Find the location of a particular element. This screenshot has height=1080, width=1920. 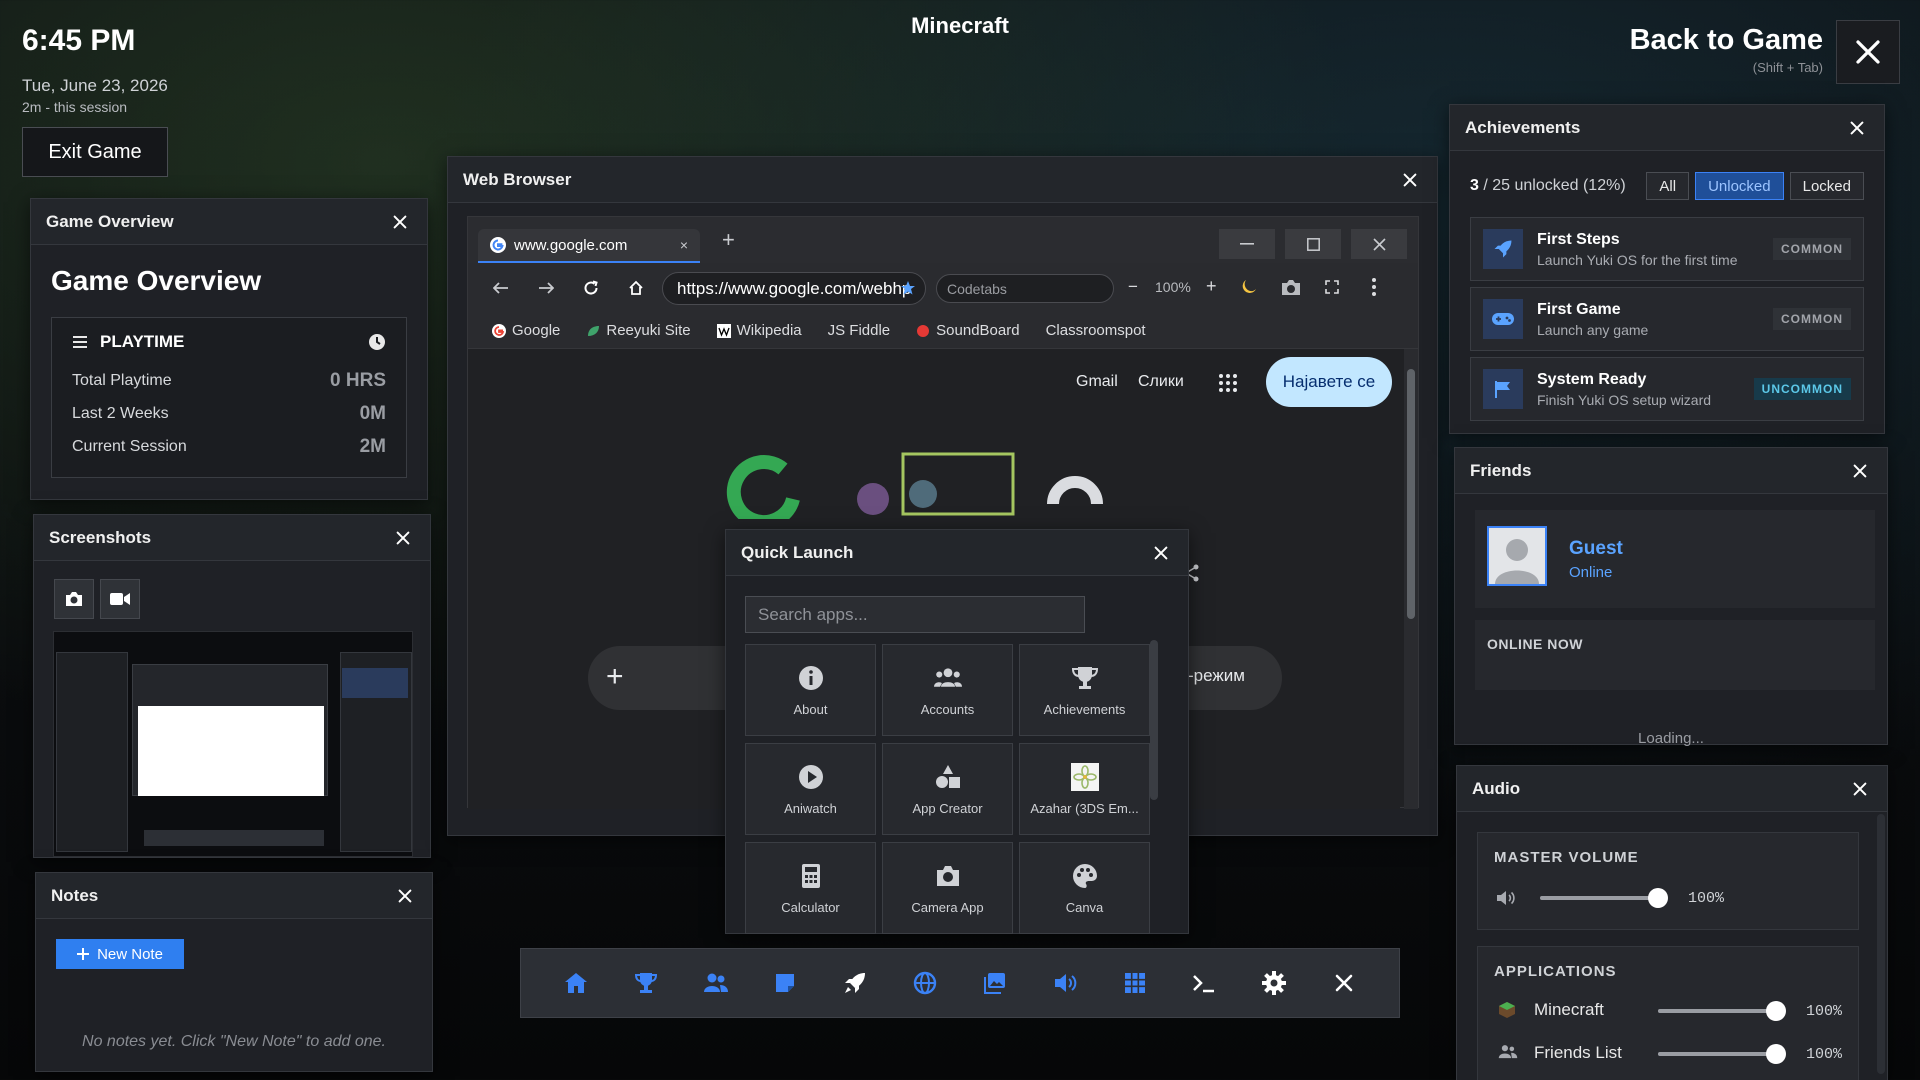

close-browser-button is located at coordinates (1410, 180).